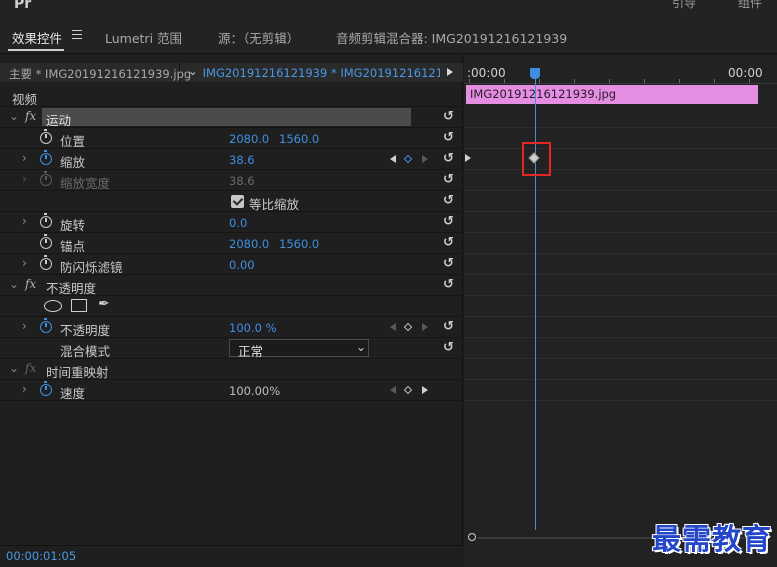 The width and height of the screenshot is (777, 567). I want to click on speed-value: 100.00%, so click(254, 391).